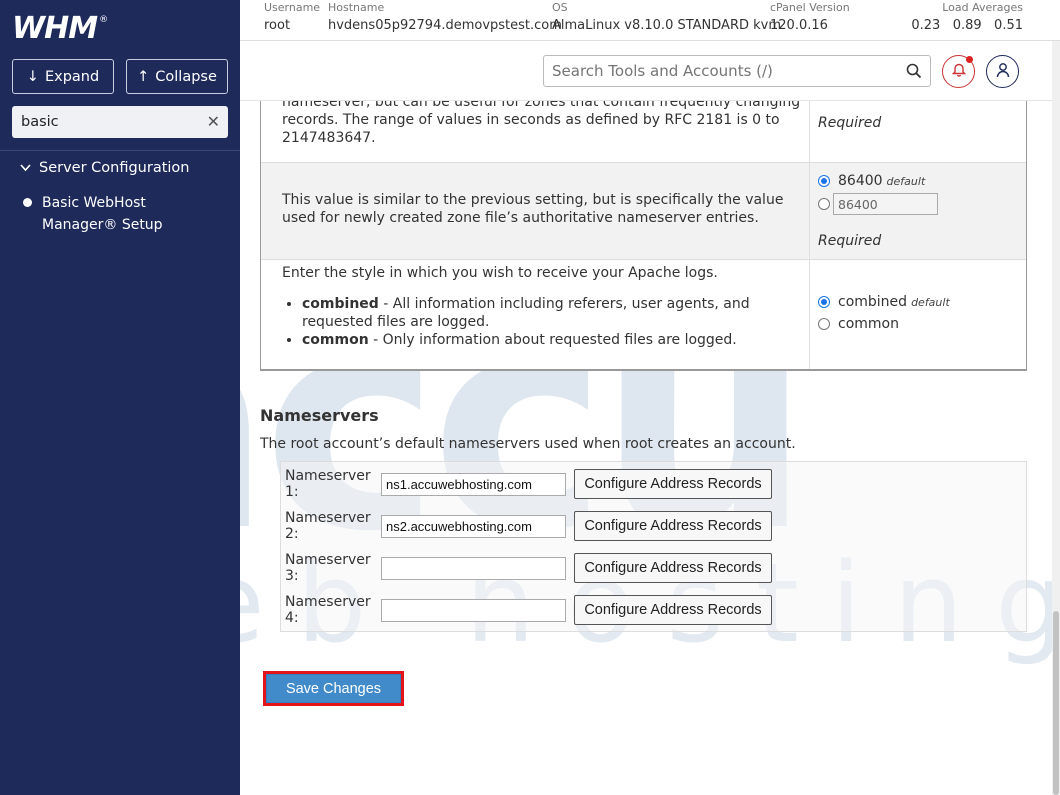  What do you see at coordinates (860, 181) in the screenshot?
I see `default-value: 86400` at bounding box center [860, 181].